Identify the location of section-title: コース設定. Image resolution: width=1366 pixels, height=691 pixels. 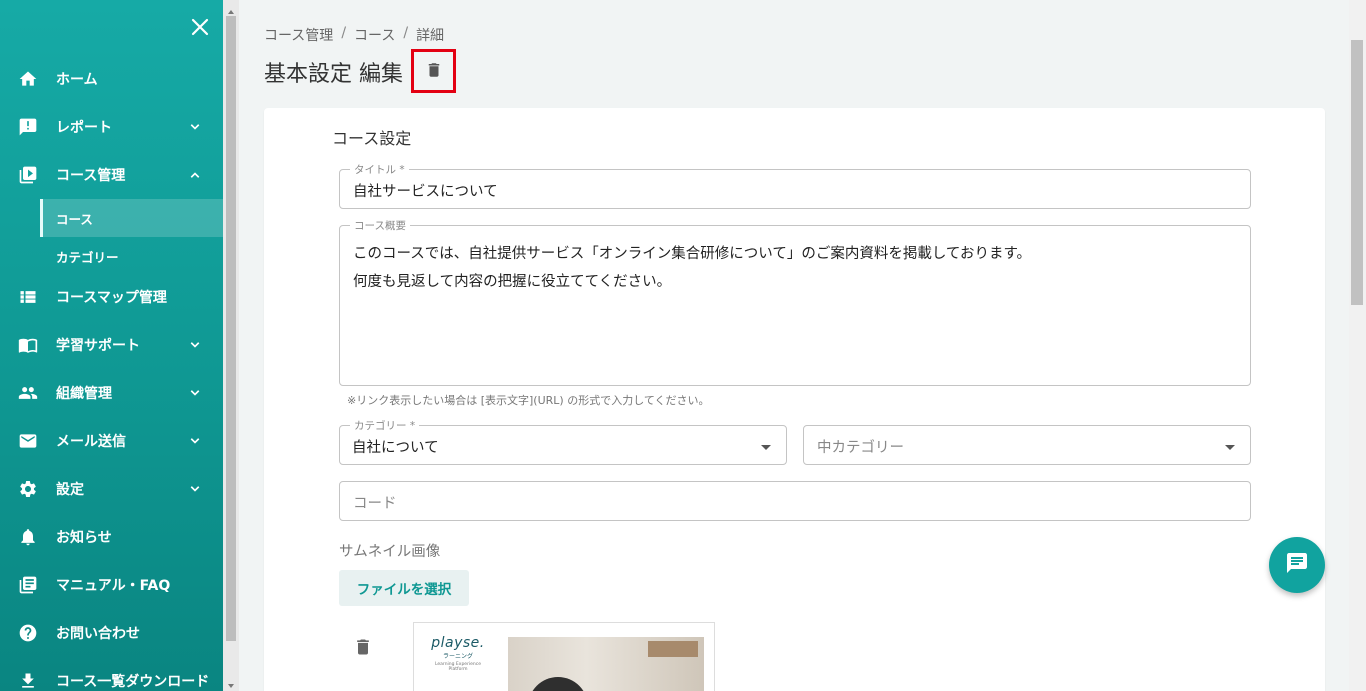
(372, 138).